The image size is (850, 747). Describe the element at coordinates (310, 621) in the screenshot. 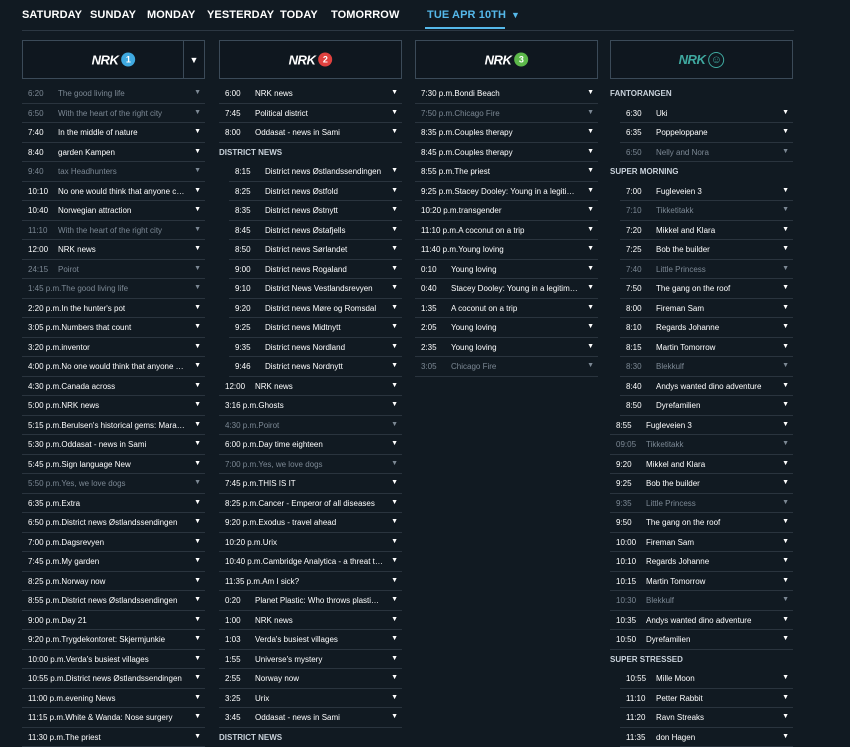

I see `program-row: 1:00NRK news▼` at that location.